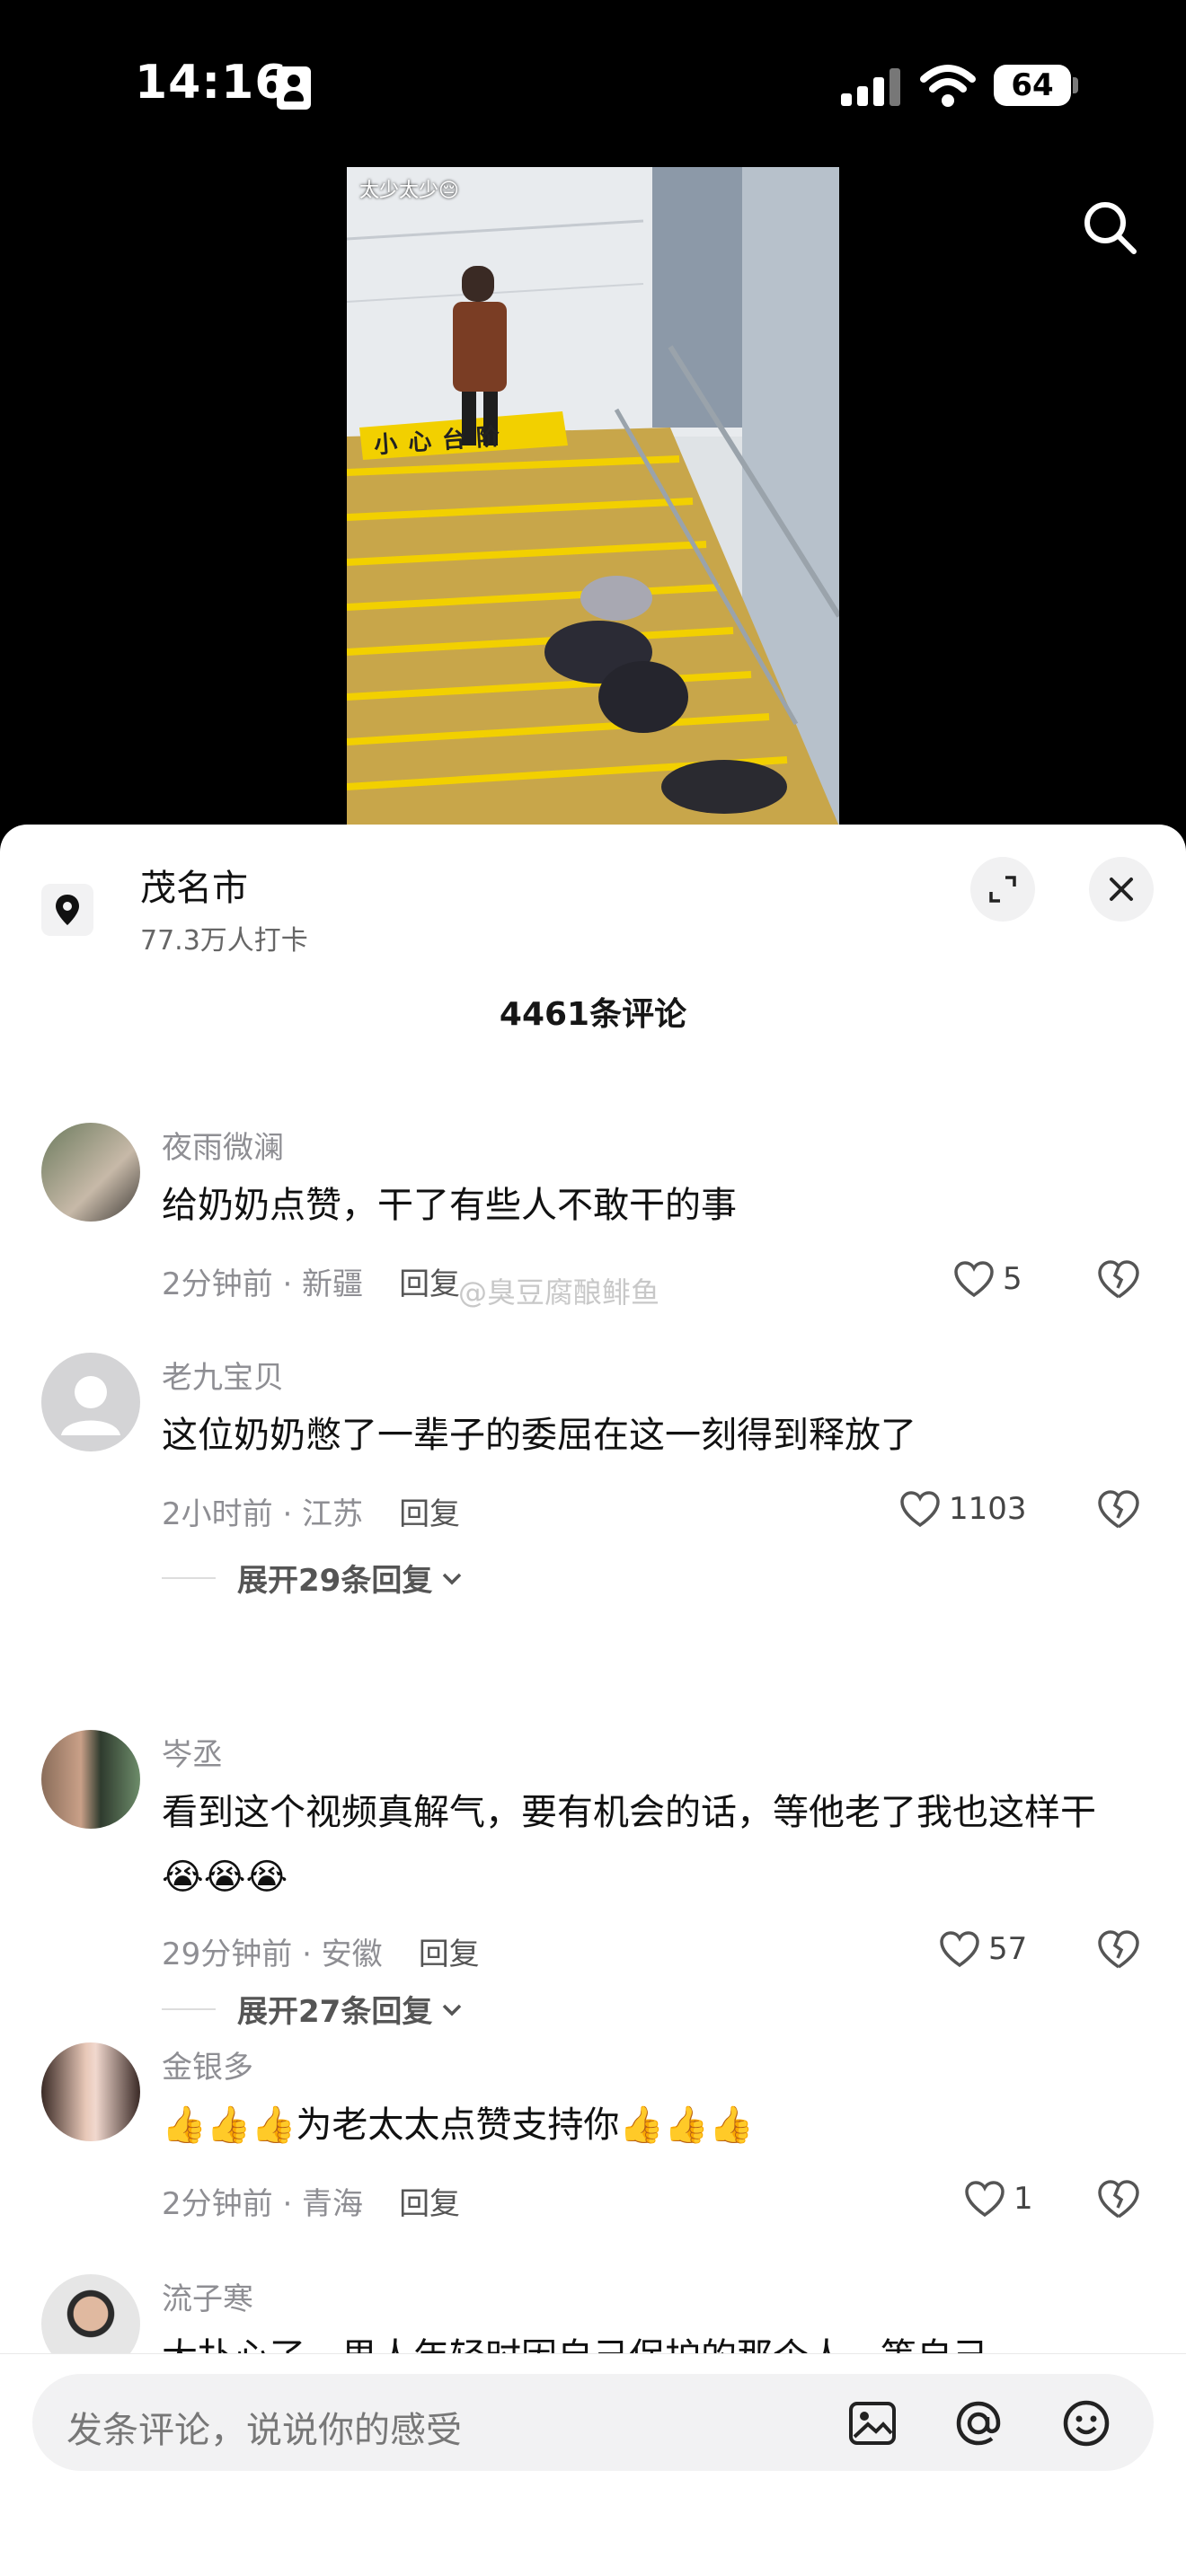 The image size is (1186, 2576). What do you see at coordinates (872, 2423) in the screenshot?
I see `image-icon` at bounding box center [872, 2423].